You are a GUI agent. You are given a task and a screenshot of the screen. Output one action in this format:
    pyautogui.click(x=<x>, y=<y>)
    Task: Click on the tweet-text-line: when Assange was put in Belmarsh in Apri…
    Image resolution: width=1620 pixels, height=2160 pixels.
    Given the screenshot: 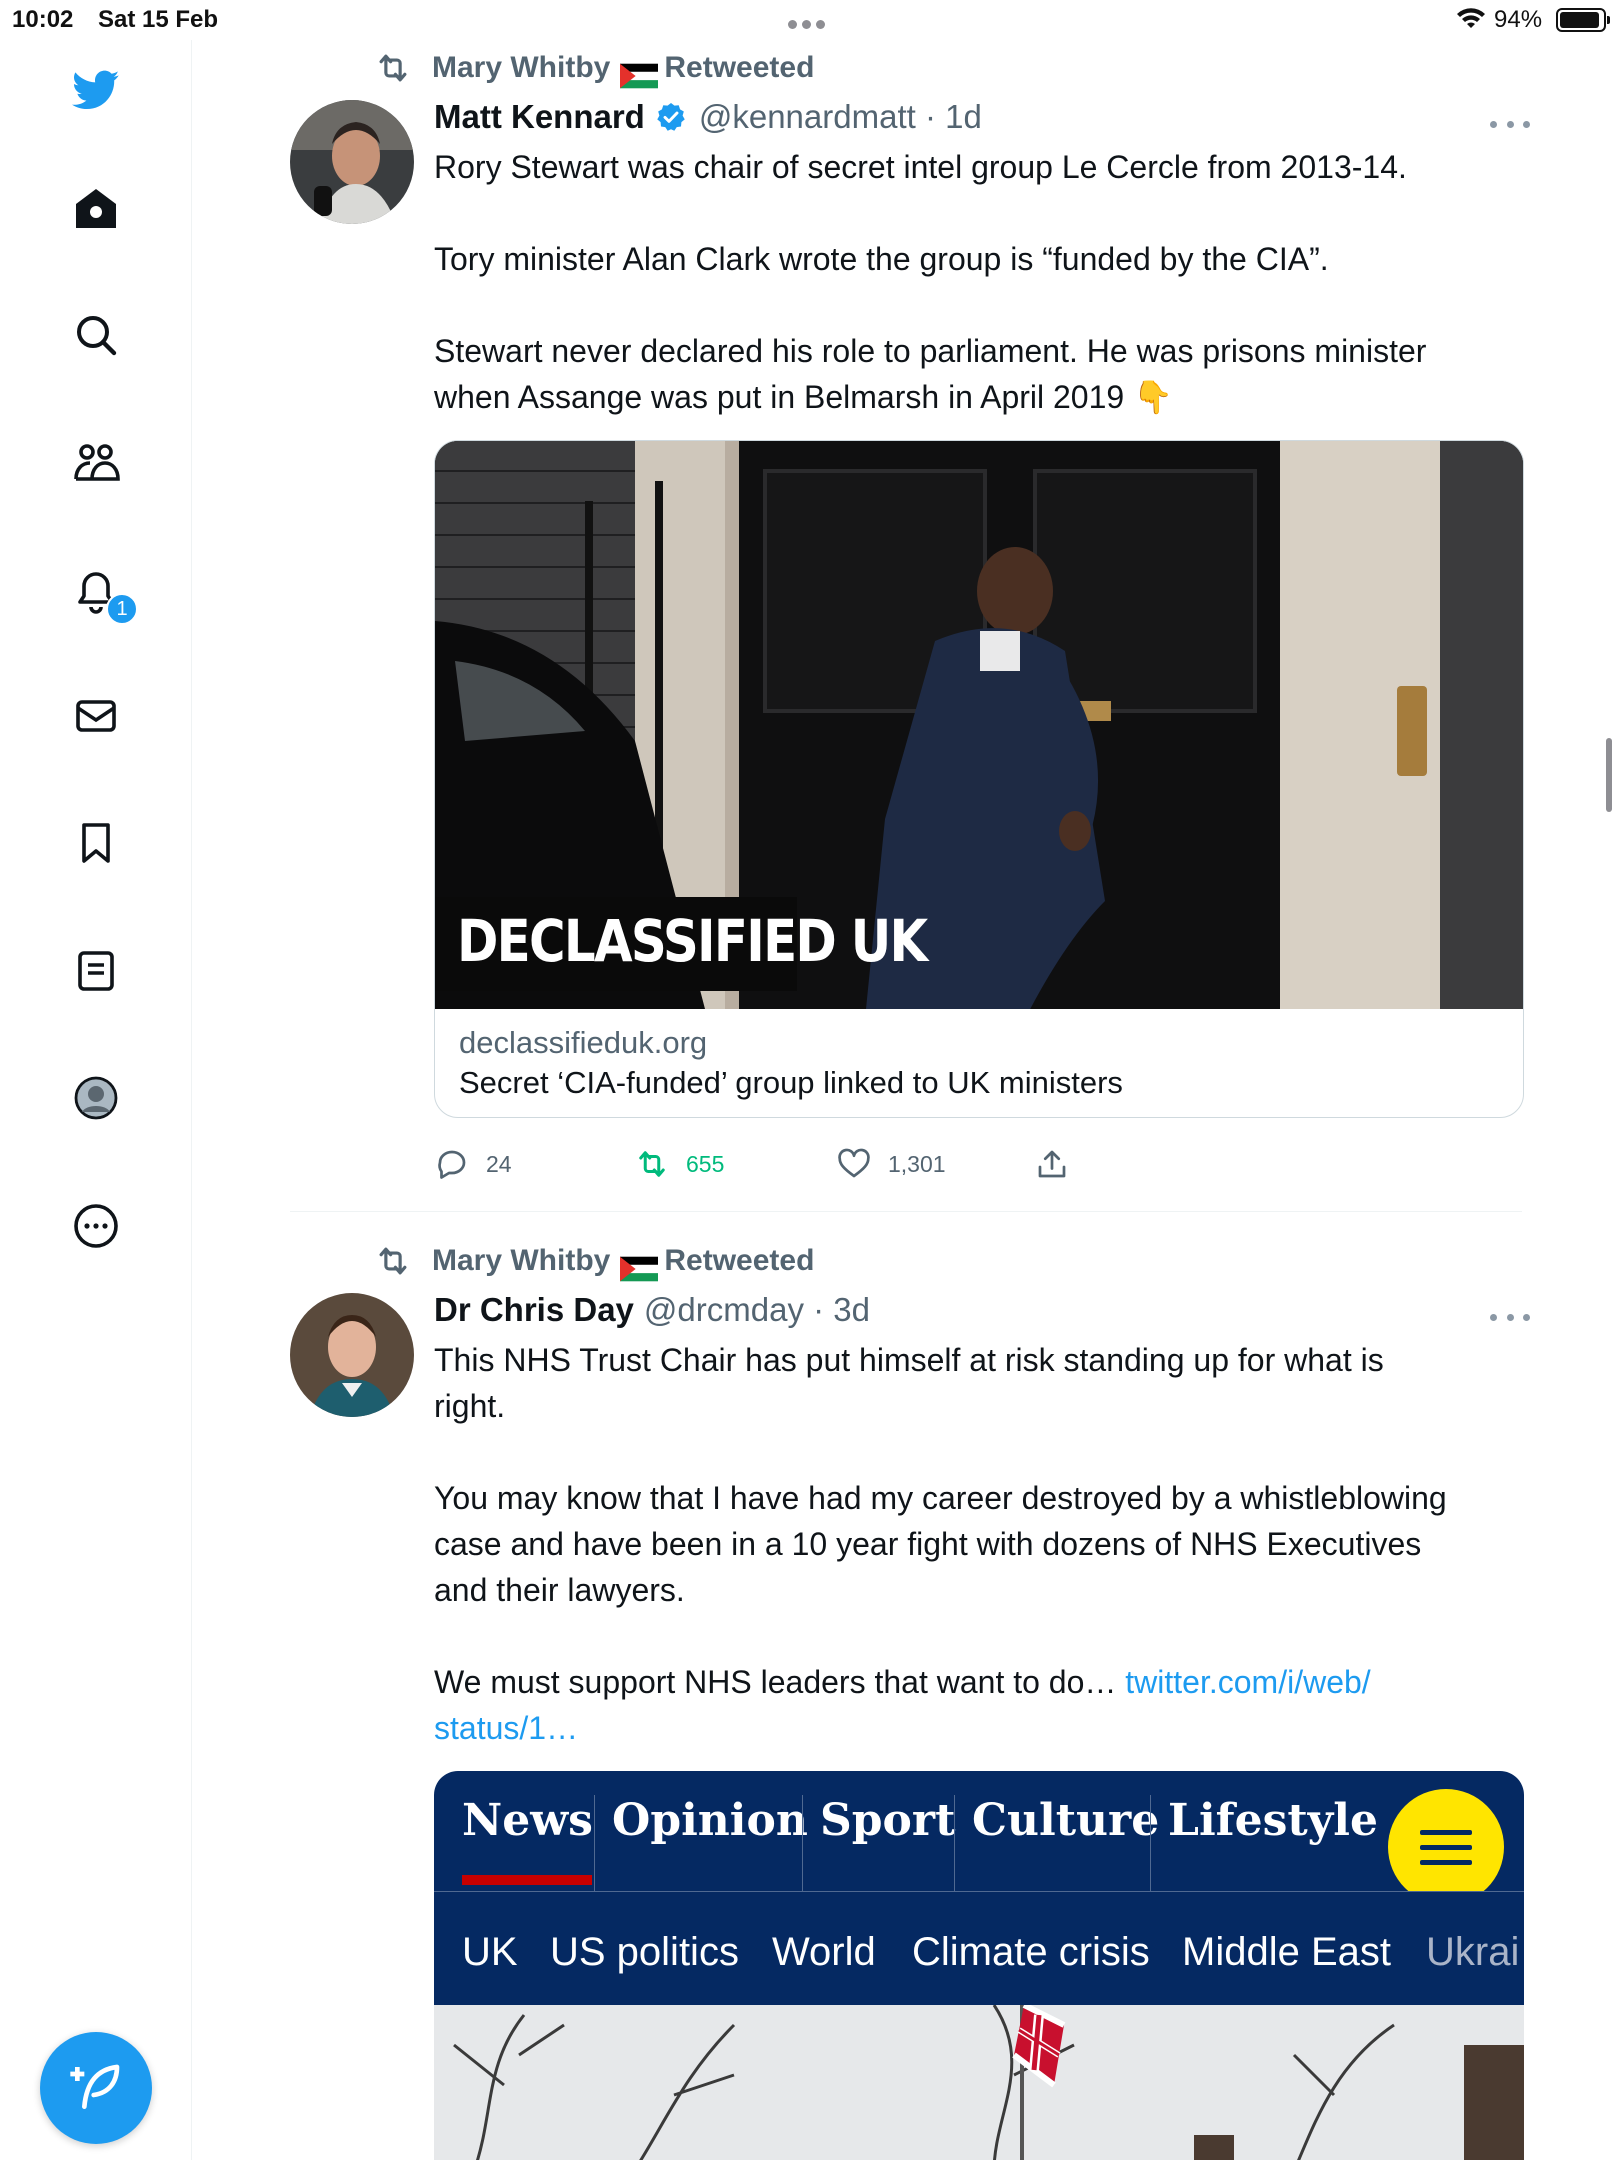 What is the action you would take?
    pyautogui.click(x=803, y=397)
    